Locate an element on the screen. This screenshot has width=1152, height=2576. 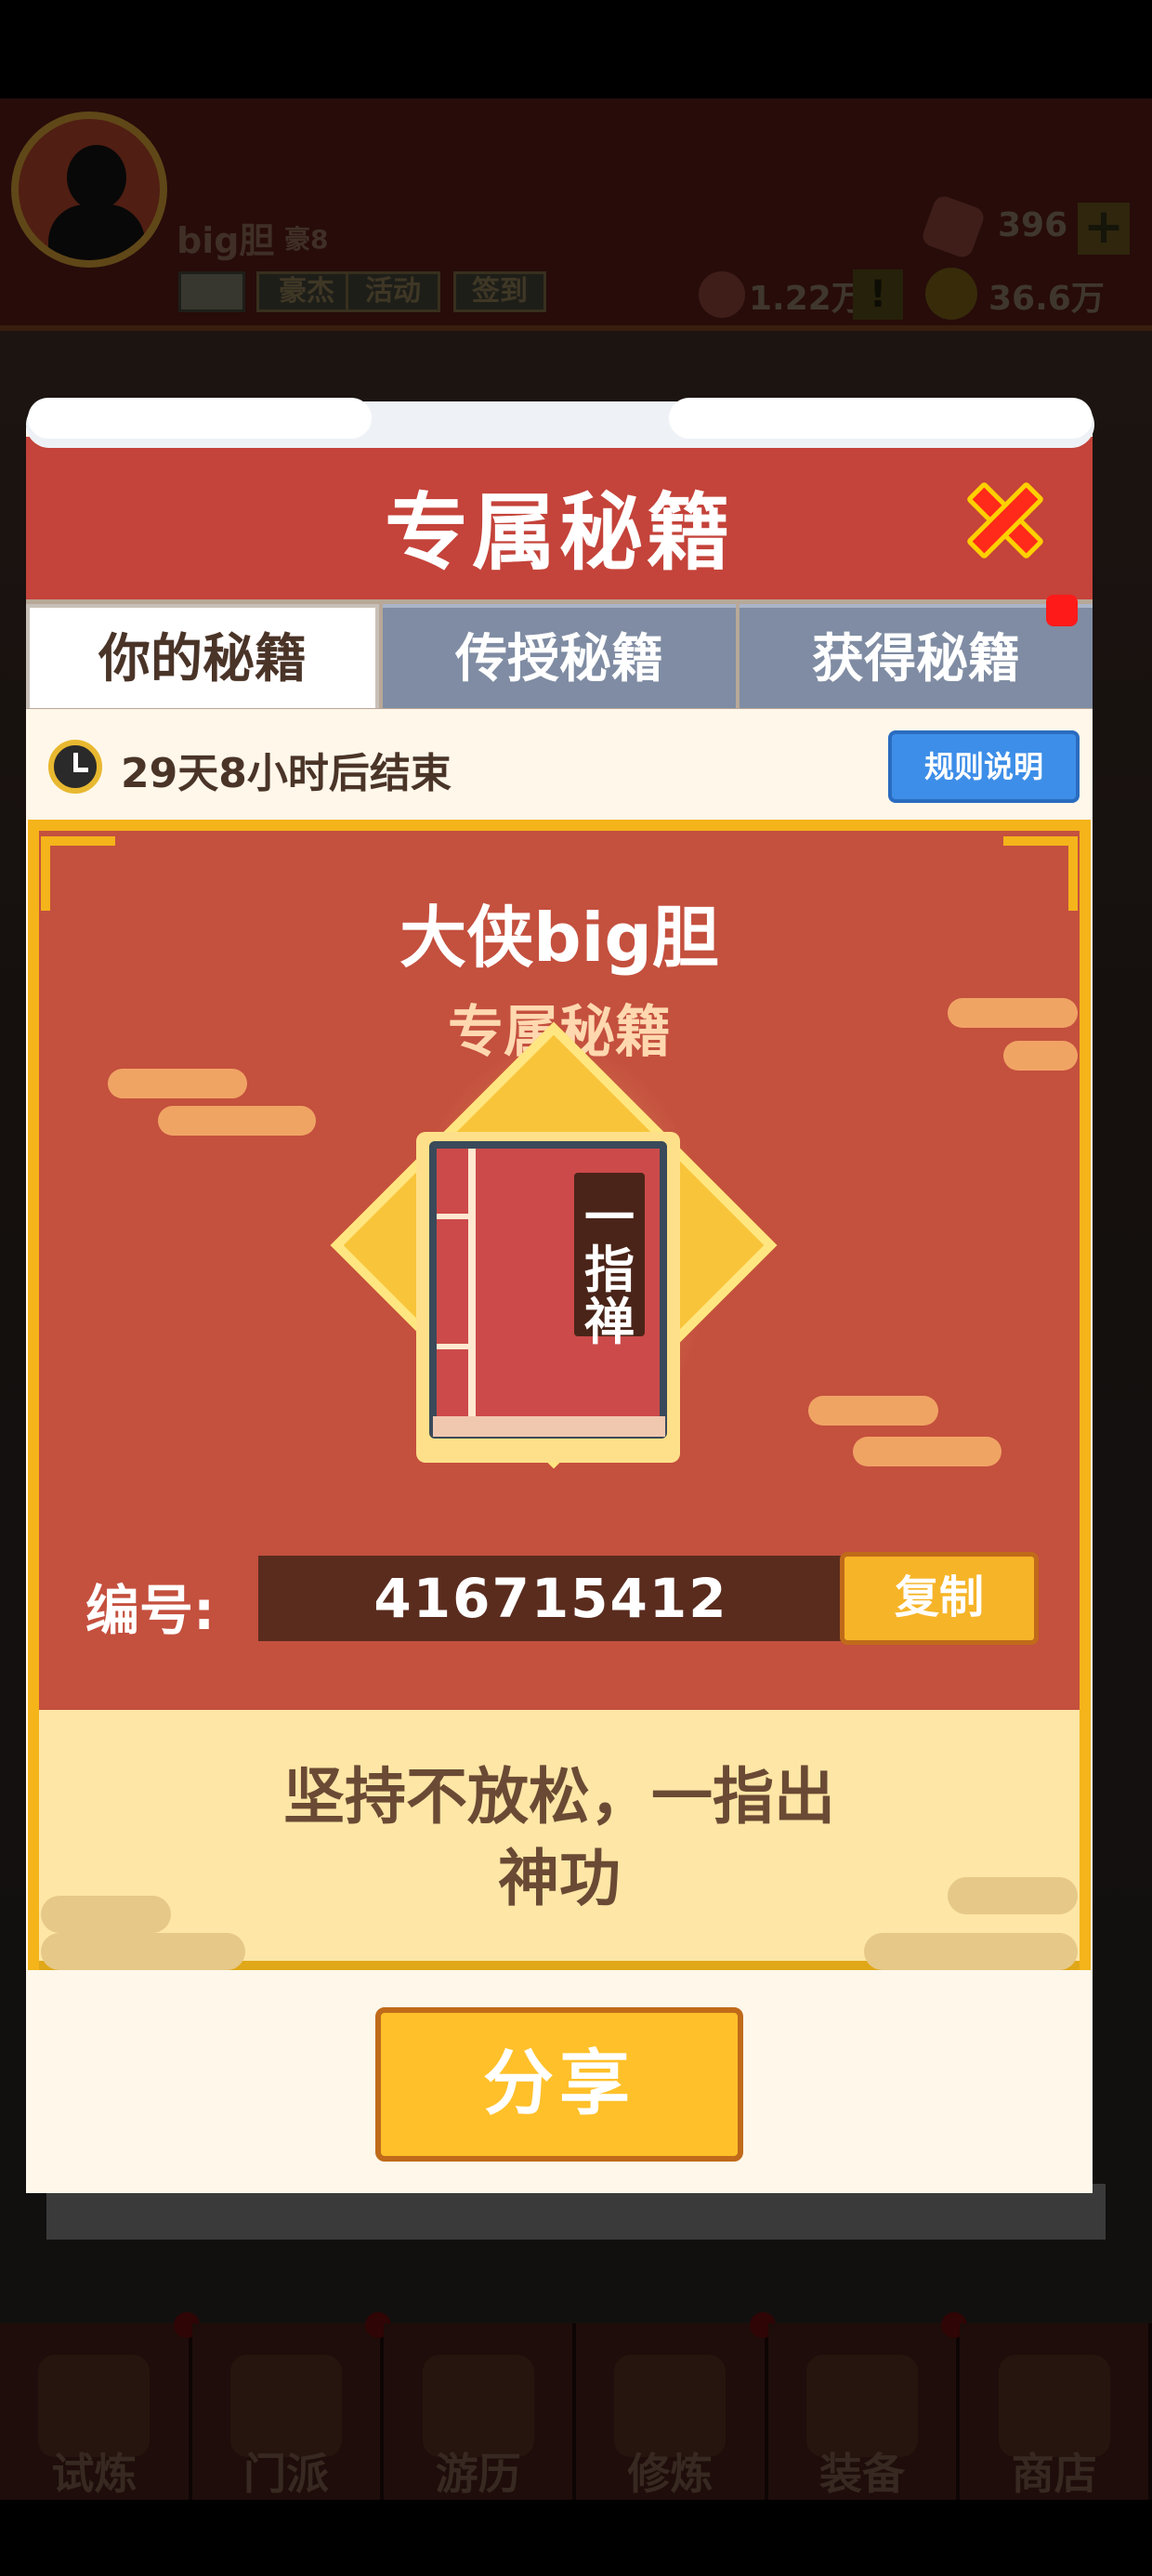
tab-your-books: 你的秘籍 is located at coordinates (202, 656).